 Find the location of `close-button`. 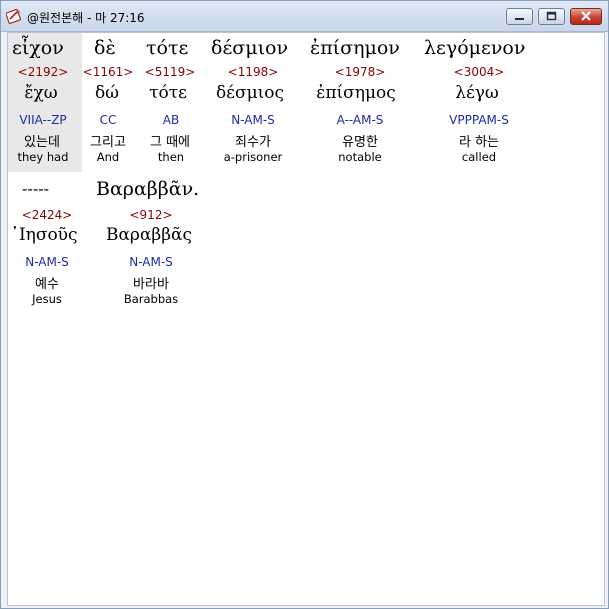

close-button is located at coordinates (586, 16).